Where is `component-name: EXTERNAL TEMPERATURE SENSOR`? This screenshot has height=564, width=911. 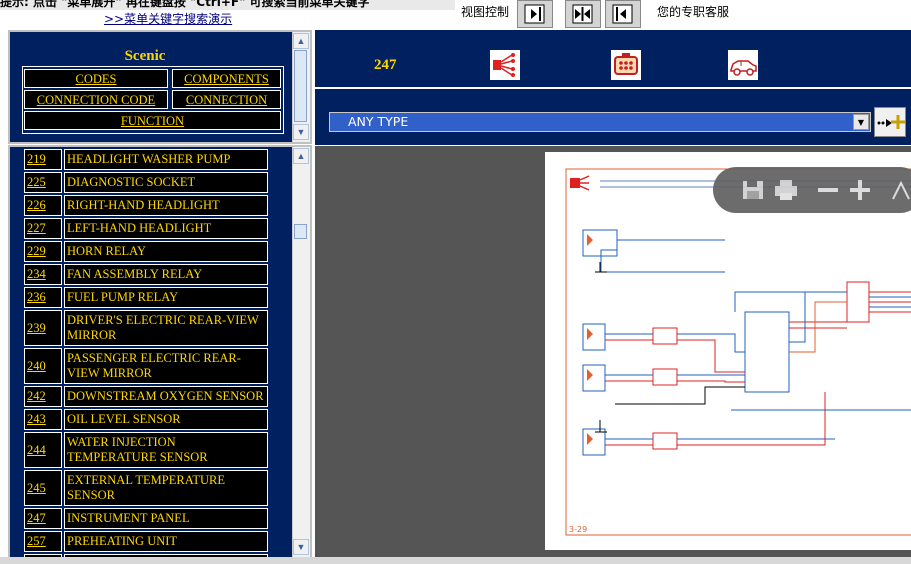
component-name: EXTERNAL TEMPERATURE SENSOR is located at coordinates (166, 488).